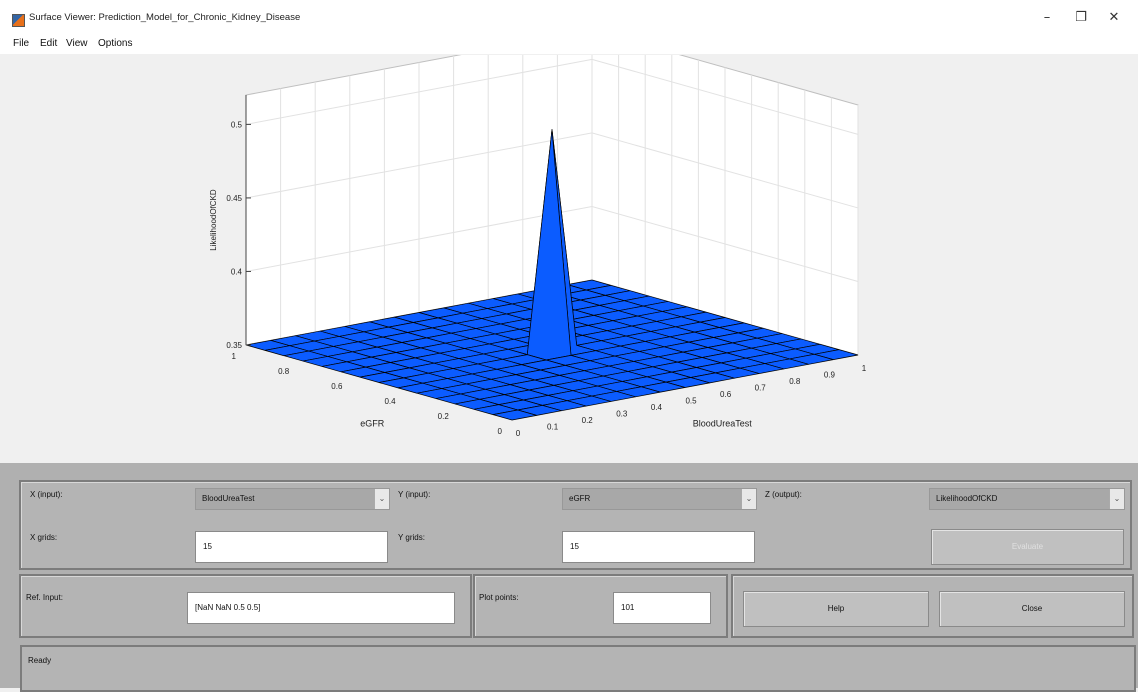 The height and width of the screenshot is (692, 1138). I want to click on status-text: Ready, so click(40, 660).